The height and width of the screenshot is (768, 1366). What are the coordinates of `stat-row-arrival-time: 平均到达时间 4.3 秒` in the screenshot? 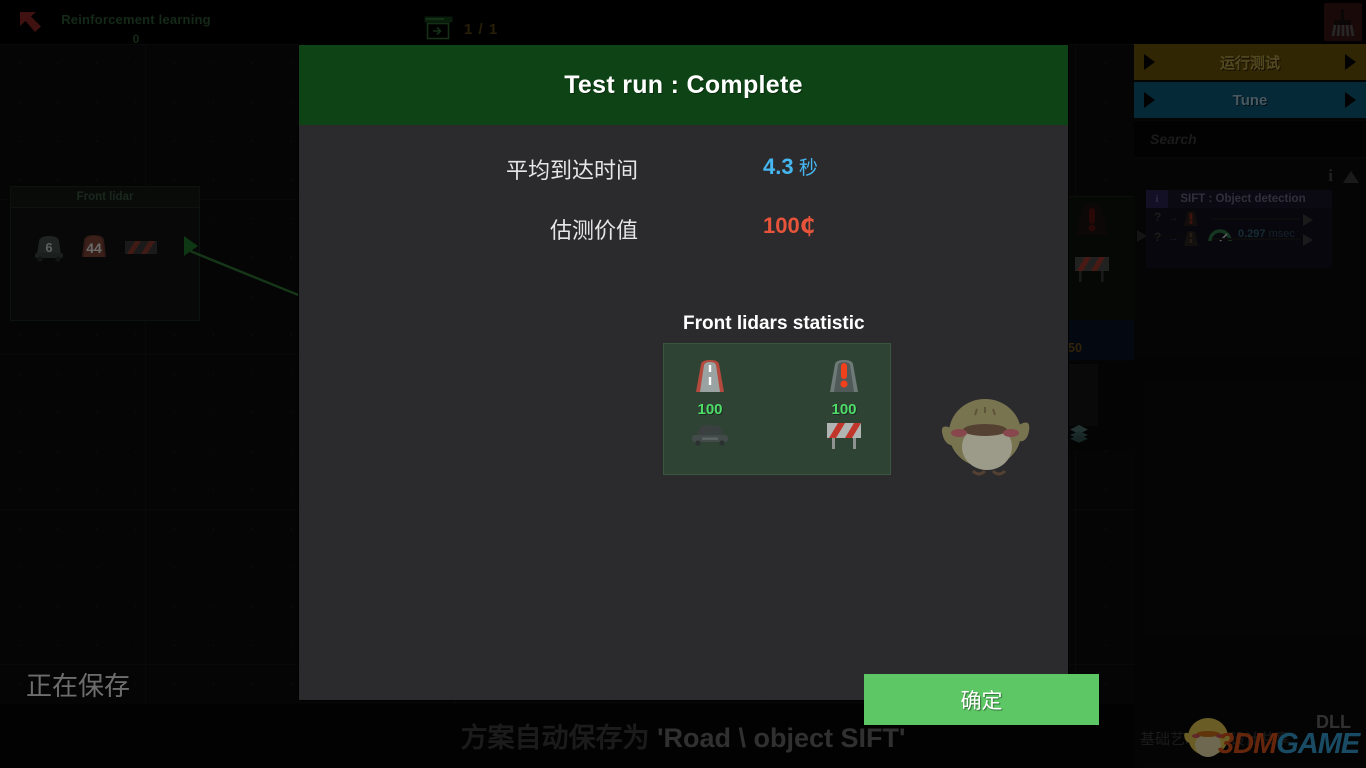 It's located at (683, 183).